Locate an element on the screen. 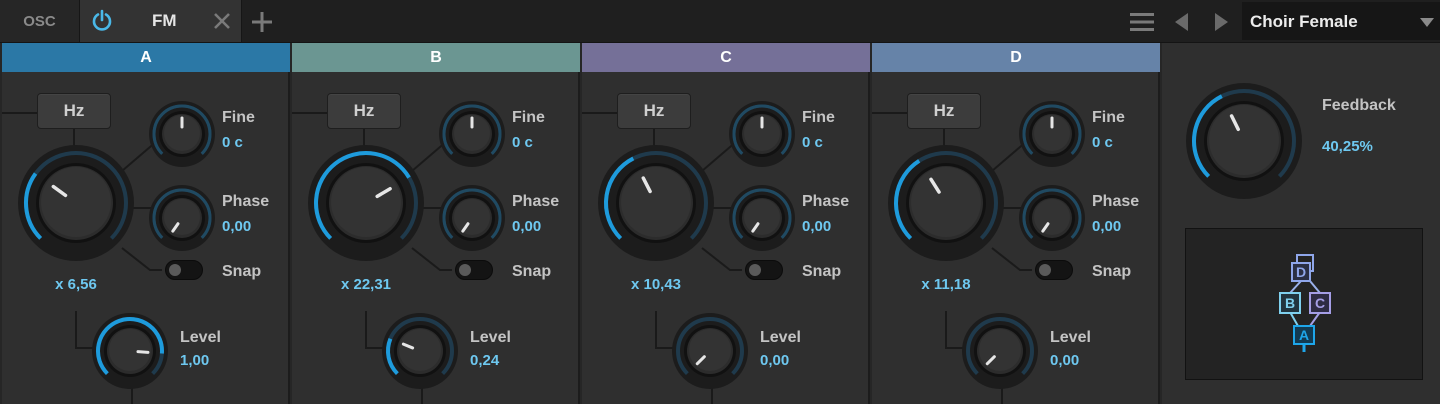 This screenshot has width=1440, height=404. plus-icon is located at coordinates (262, 22).